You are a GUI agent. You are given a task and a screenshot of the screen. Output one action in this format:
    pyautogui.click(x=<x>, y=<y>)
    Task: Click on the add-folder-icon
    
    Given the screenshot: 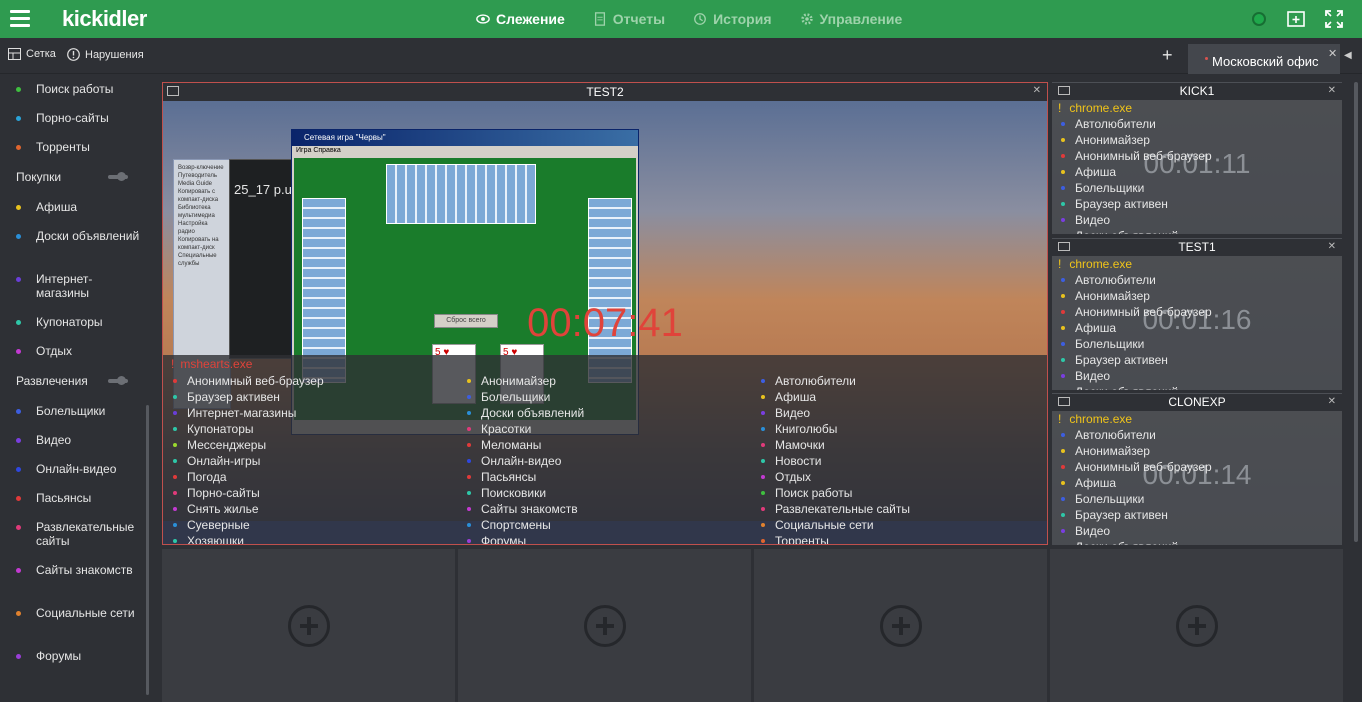 What is the action you would take?
    pyautogui.click(x=1296, y=19)
    